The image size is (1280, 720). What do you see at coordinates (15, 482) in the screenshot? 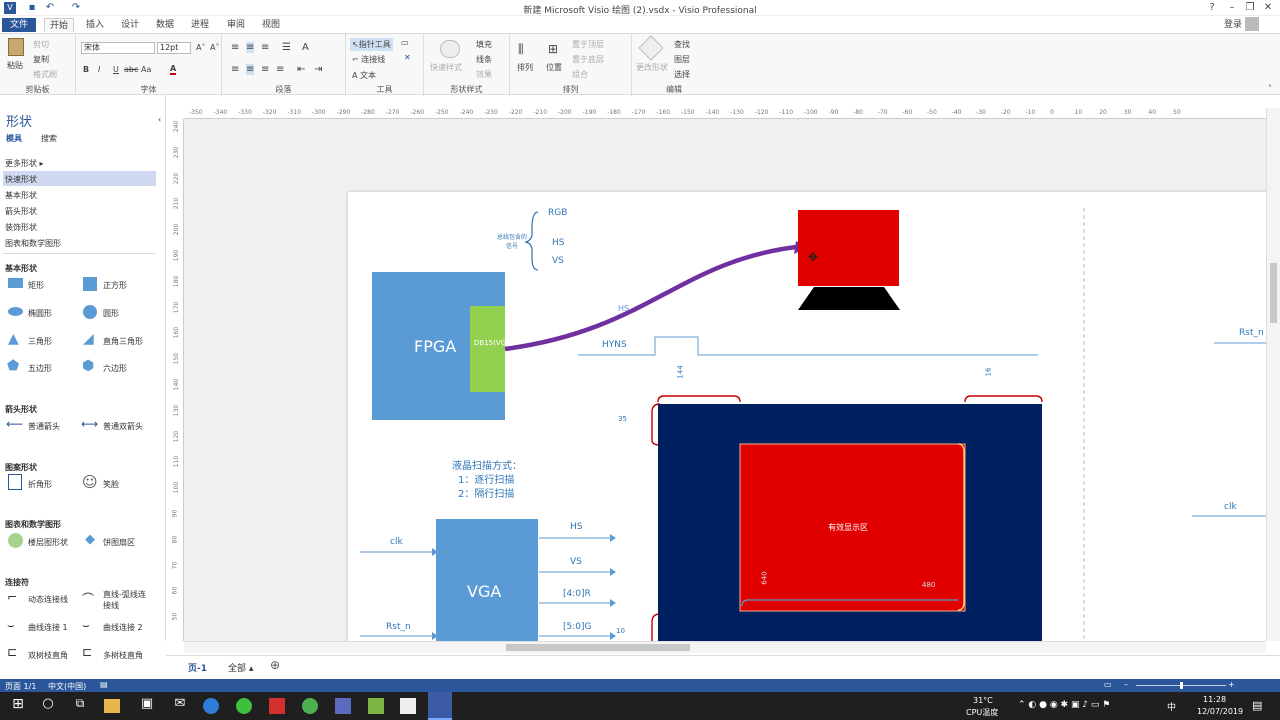
I see `folded-corner-icon` at bounding box center [15, 482].